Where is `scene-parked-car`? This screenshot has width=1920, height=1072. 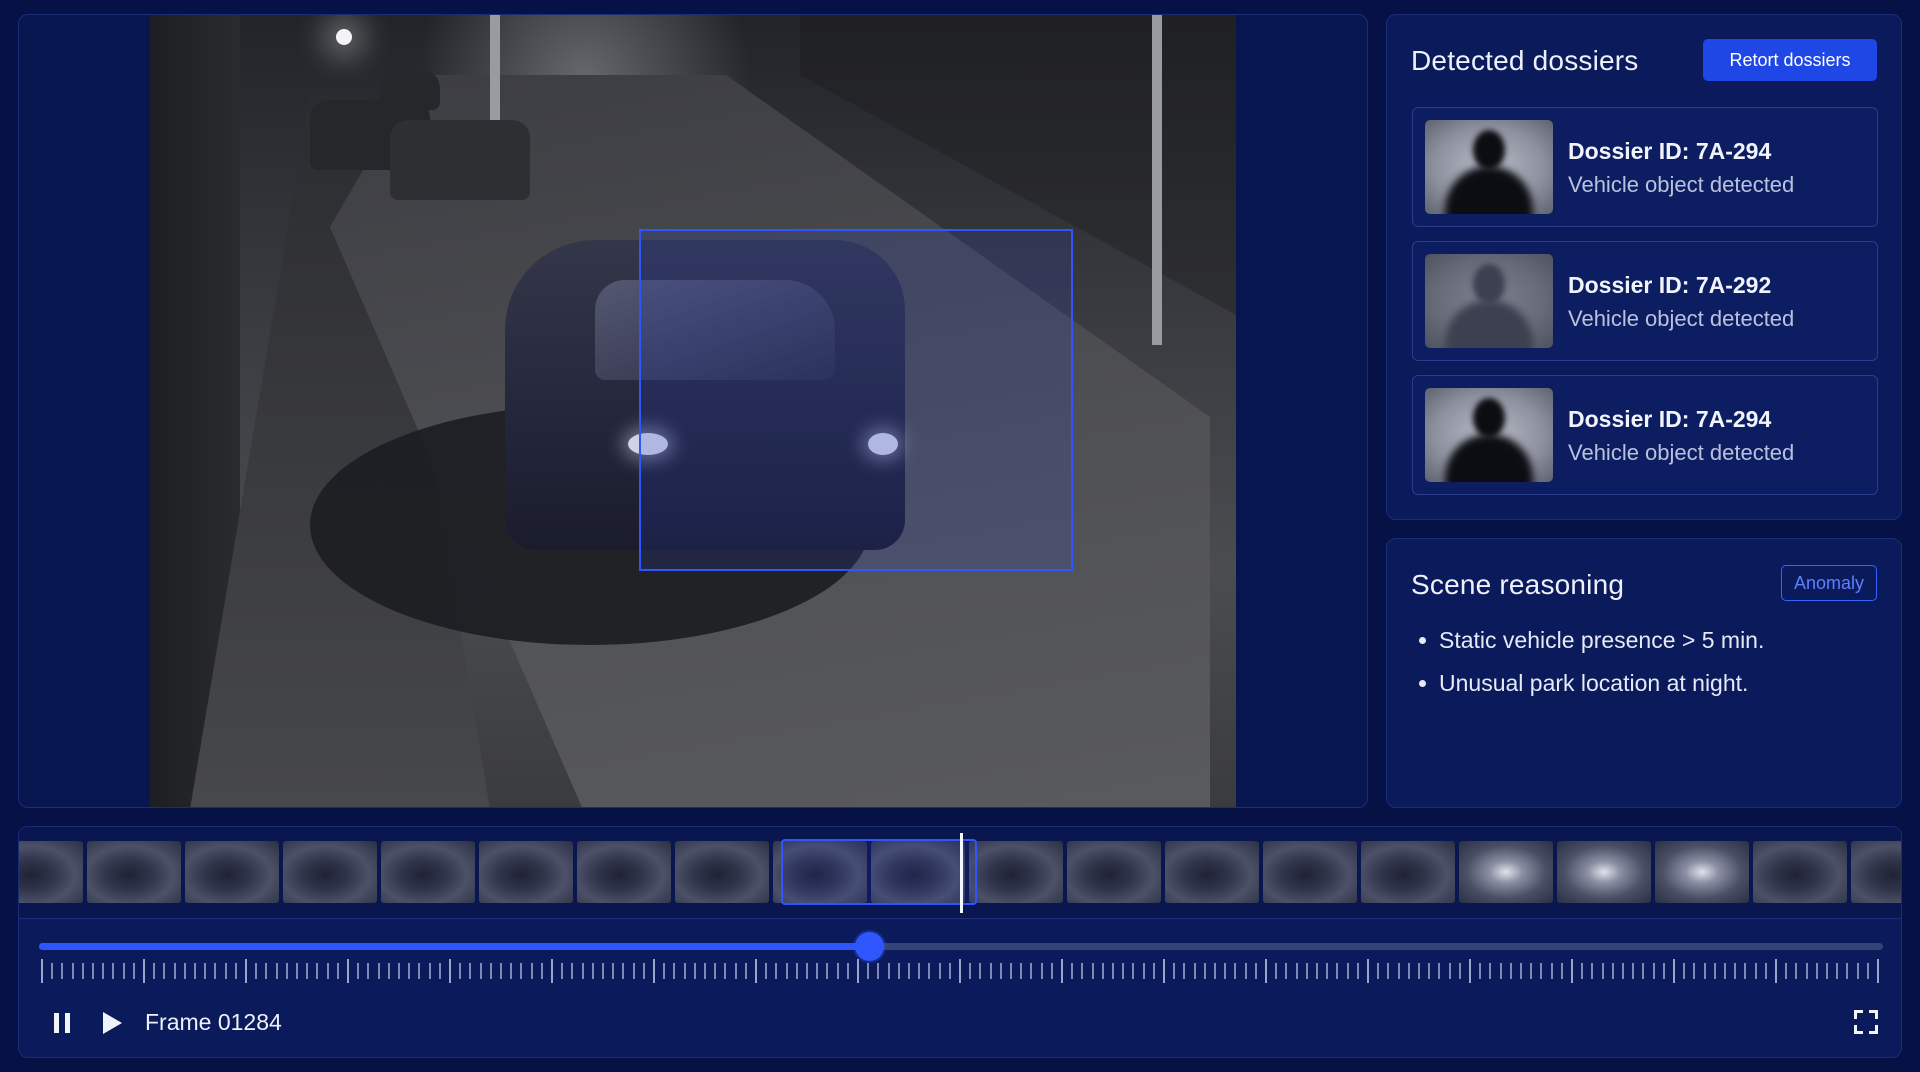 scene-parked-car is located at coordinates (410, 90).